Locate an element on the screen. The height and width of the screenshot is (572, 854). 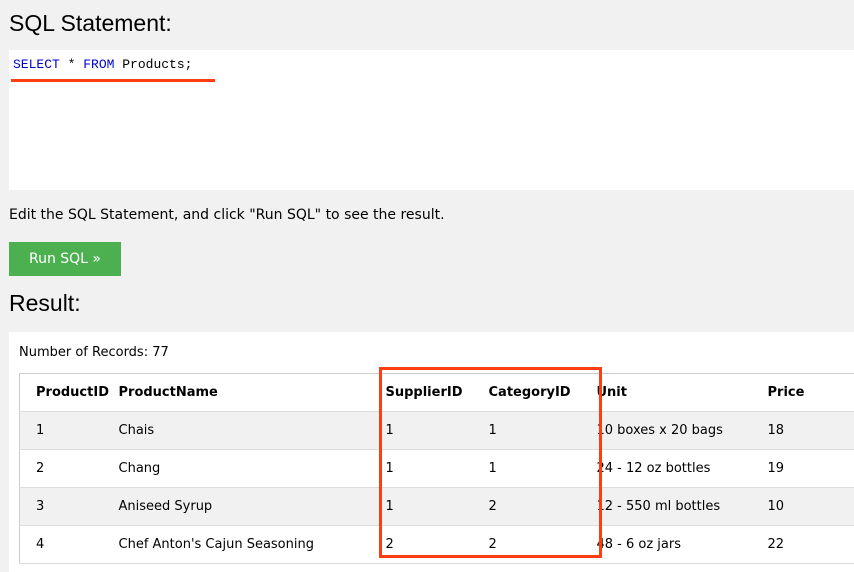
cell-unit: 24 - 12 oz bottles is located at coordinates (682, 469).